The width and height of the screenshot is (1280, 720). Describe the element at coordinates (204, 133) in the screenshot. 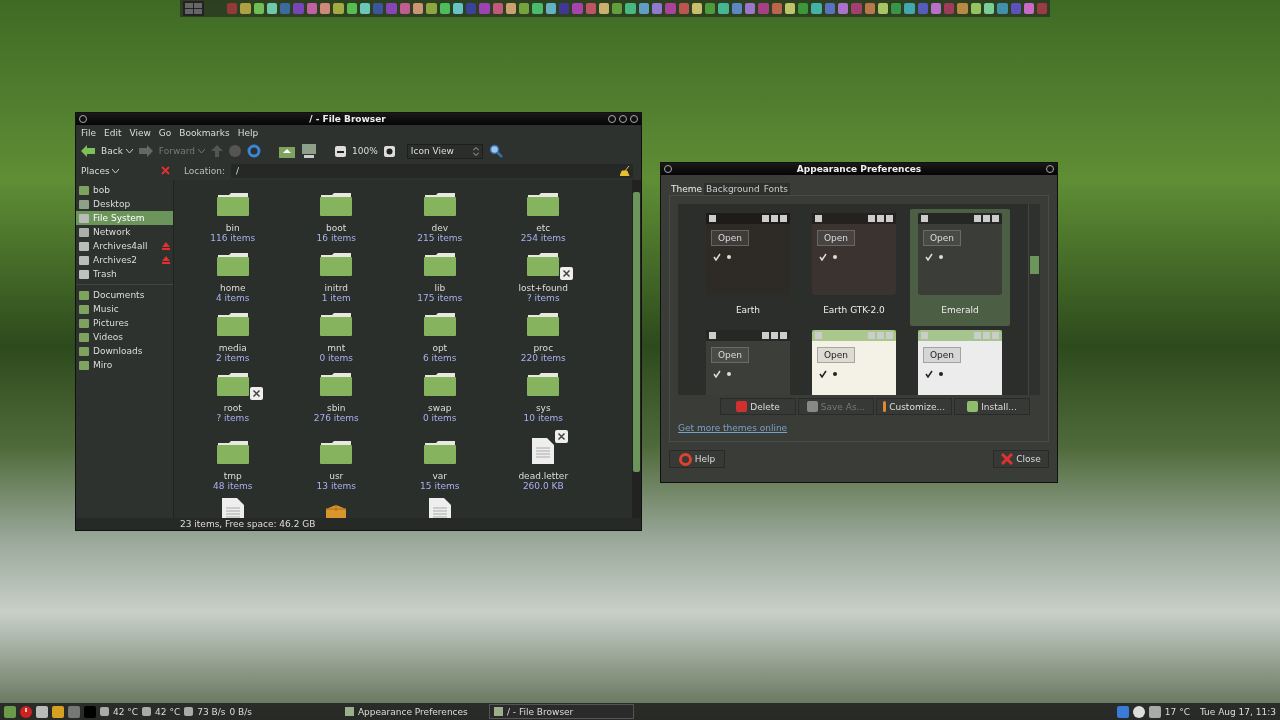

I see `menu-item: Bookmarks` at that location.